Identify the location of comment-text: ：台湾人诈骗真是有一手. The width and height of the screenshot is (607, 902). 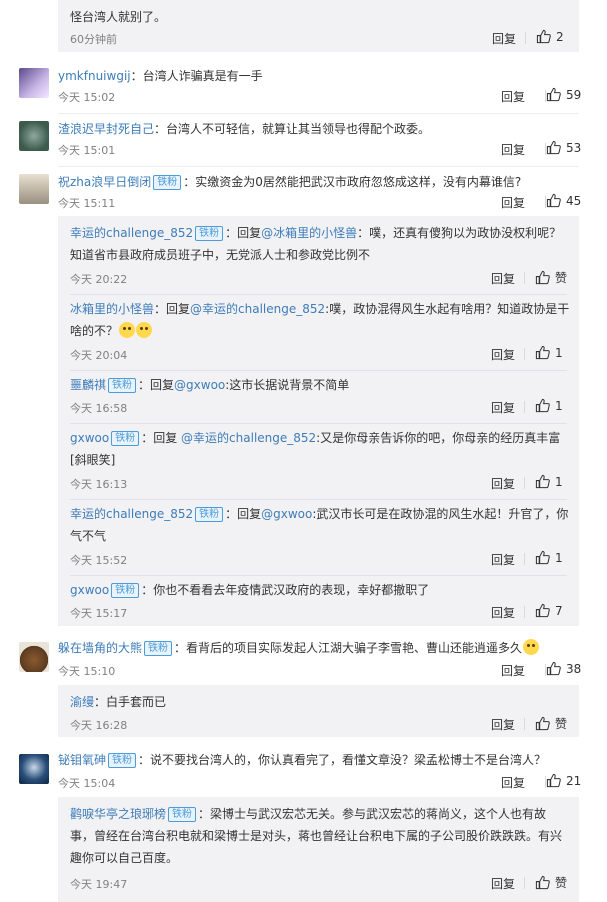
(196, 76).